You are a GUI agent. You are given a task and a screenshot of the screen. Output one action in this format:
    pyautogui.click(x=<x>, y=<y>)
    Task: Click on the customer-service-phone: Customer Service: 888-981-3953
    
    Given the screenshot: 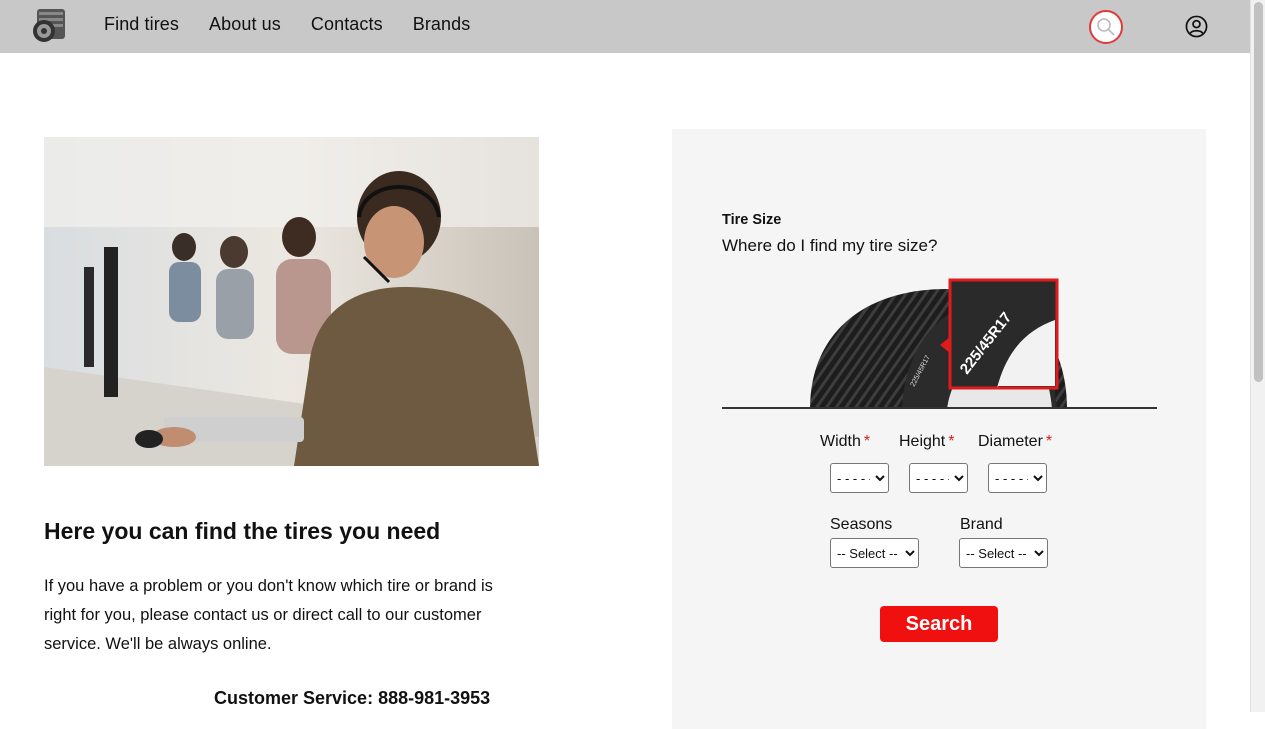 What is the action you would take?
    pyautogui.click(x=352, y=698)
    